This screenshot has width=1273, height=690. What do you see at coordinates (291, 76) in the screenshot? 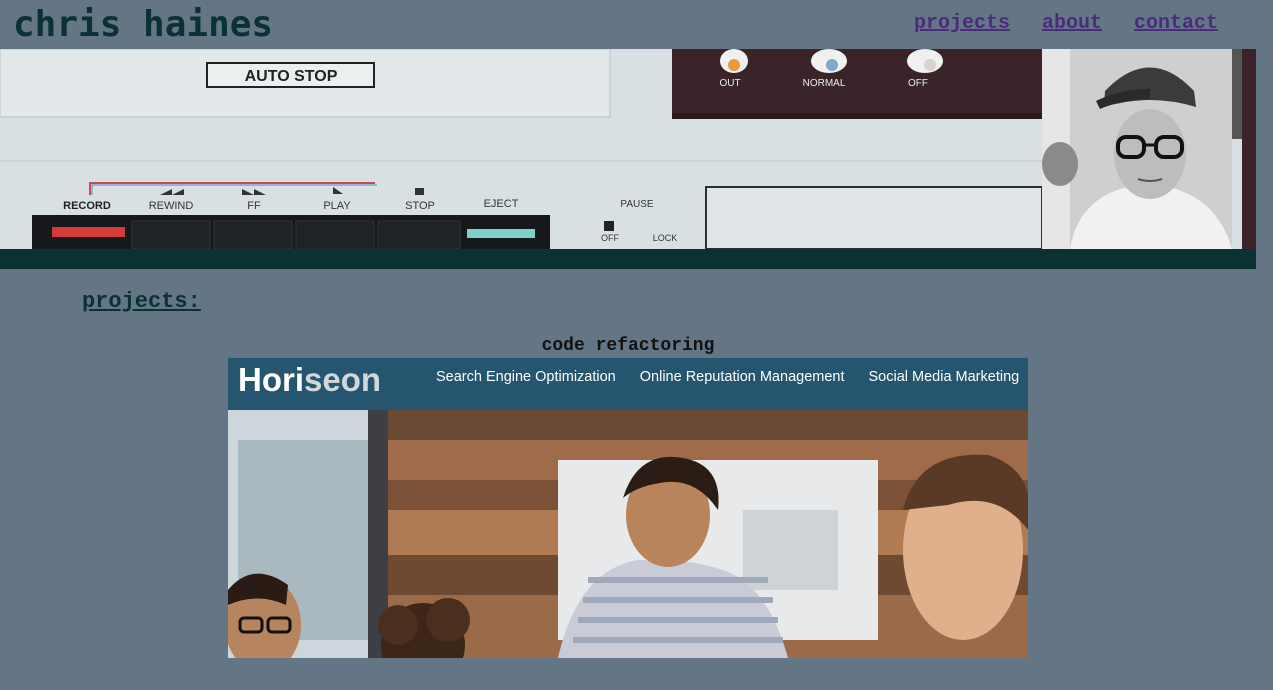
I see `auto-stop-label: AUTO STOP` at bounding box center [291, 76].